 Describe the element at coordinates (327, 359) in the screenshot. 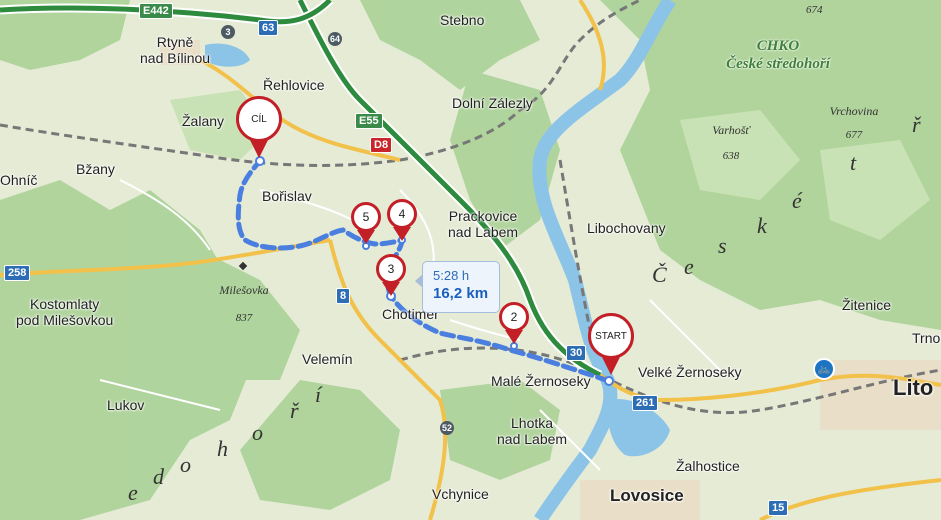

I see `place-velemin: Velemín` at that location.